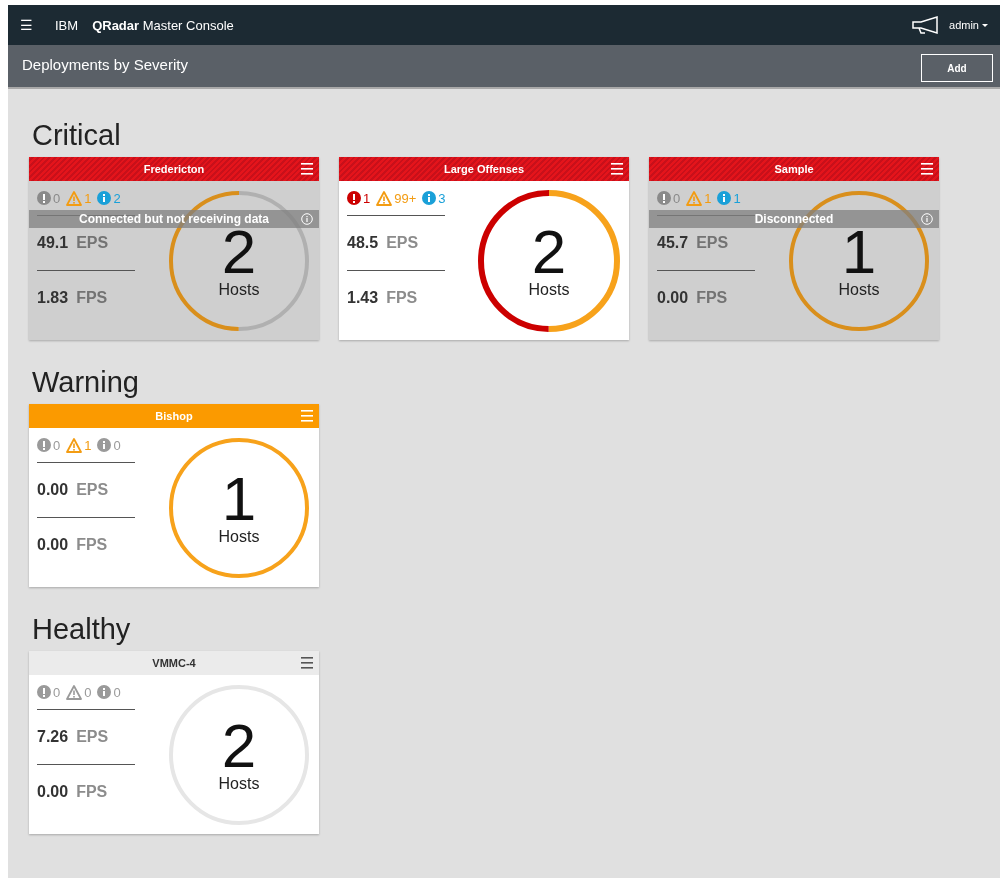 The width and height of the screenshot is (1005, 878). Describe the element at coordinates (86, 382) in the screenshot. I see `section-heading: Warning` at that location.